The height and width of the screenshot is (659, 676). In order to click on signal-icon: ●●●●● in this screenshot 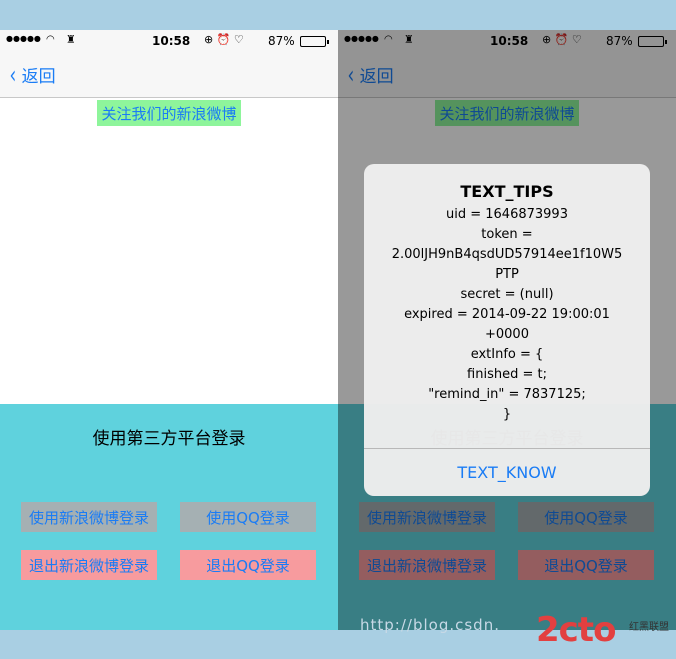, I will do `click(23, 38)`.